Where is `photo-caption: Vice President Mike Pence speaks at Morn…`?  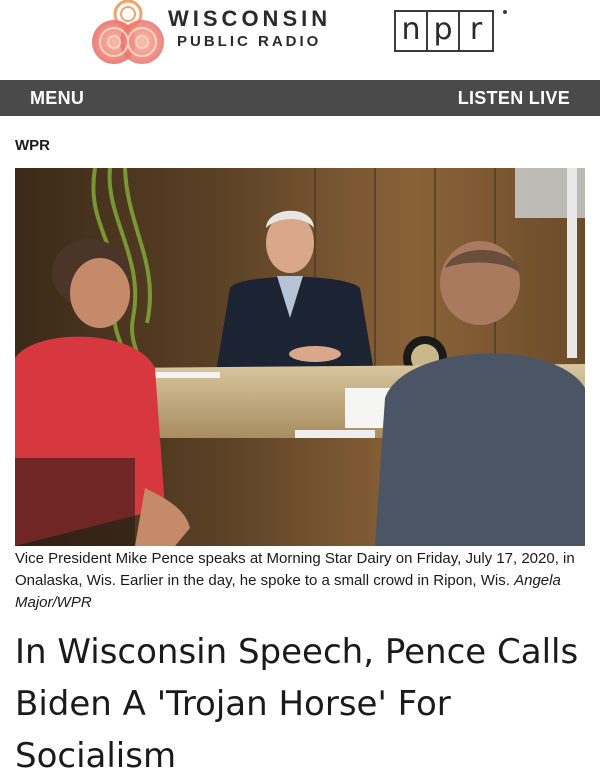 photo-caption: Vice President Mike Pence speaks at Morn… is located at coordinates (301, 581).